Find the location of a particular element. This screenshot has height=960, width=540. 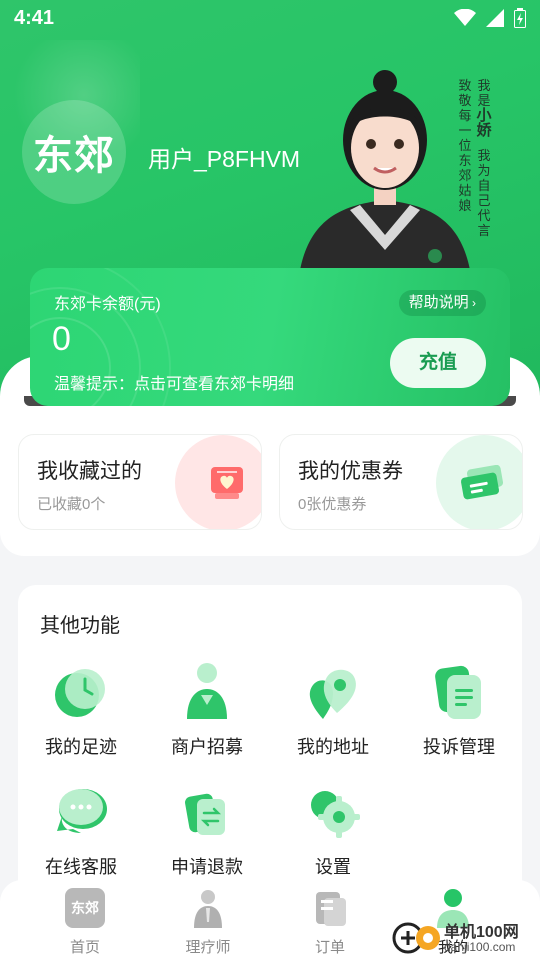

clock-icon is located at coordinates (80, 693).